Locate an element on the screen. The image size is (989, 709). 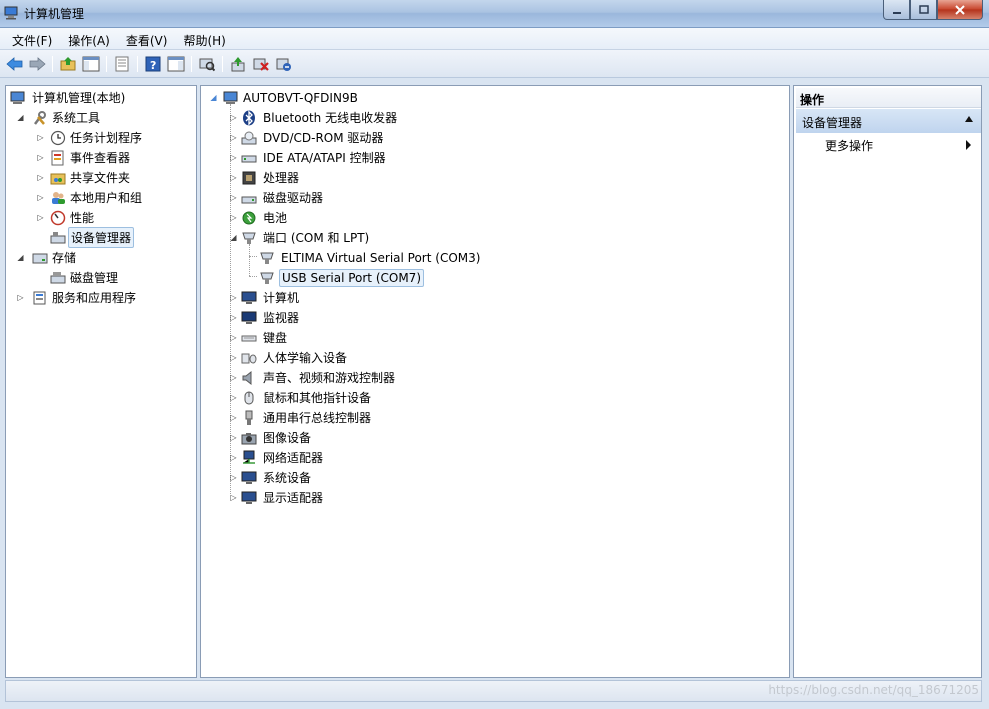
tree-label: 本地用户和组 is located at coordinates (106, 198).